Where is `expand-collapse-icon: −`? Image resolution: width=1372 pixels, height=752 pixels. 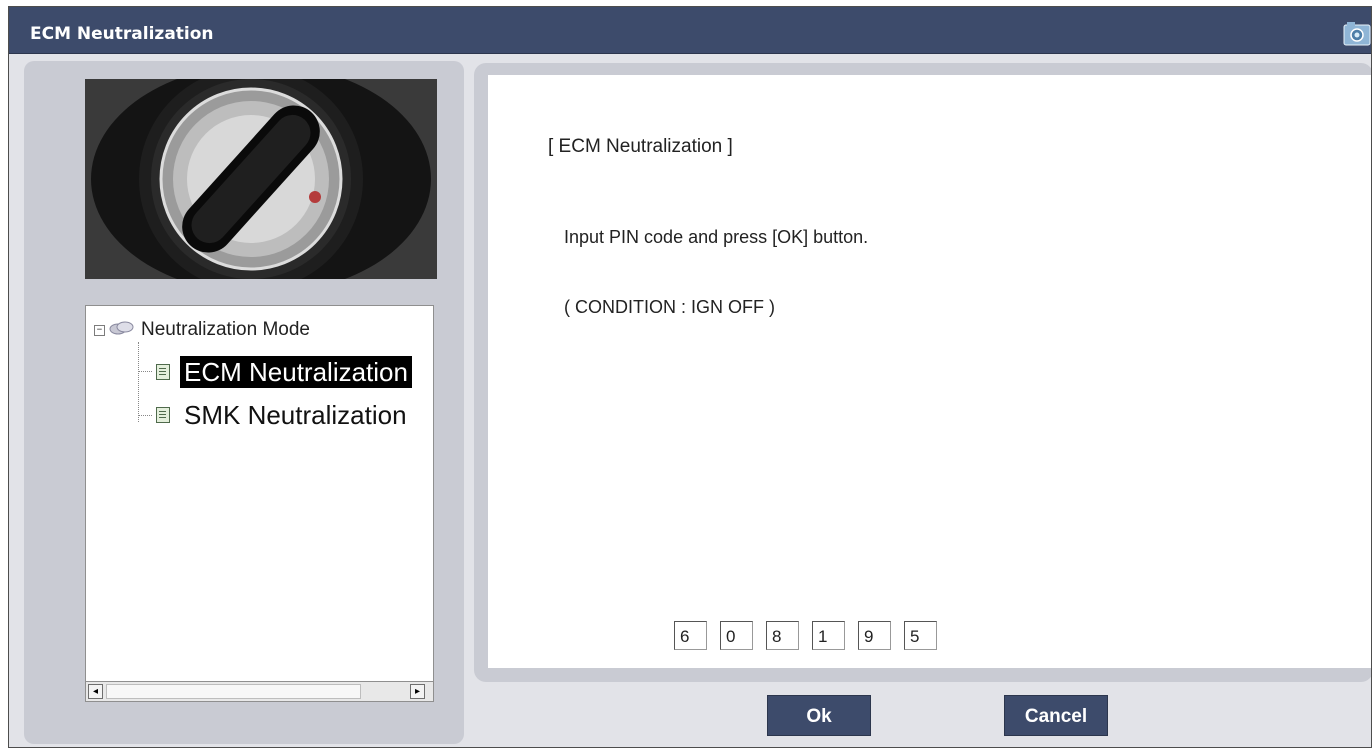
expand-collapse-icon: − is located at coordinates (99, 330).